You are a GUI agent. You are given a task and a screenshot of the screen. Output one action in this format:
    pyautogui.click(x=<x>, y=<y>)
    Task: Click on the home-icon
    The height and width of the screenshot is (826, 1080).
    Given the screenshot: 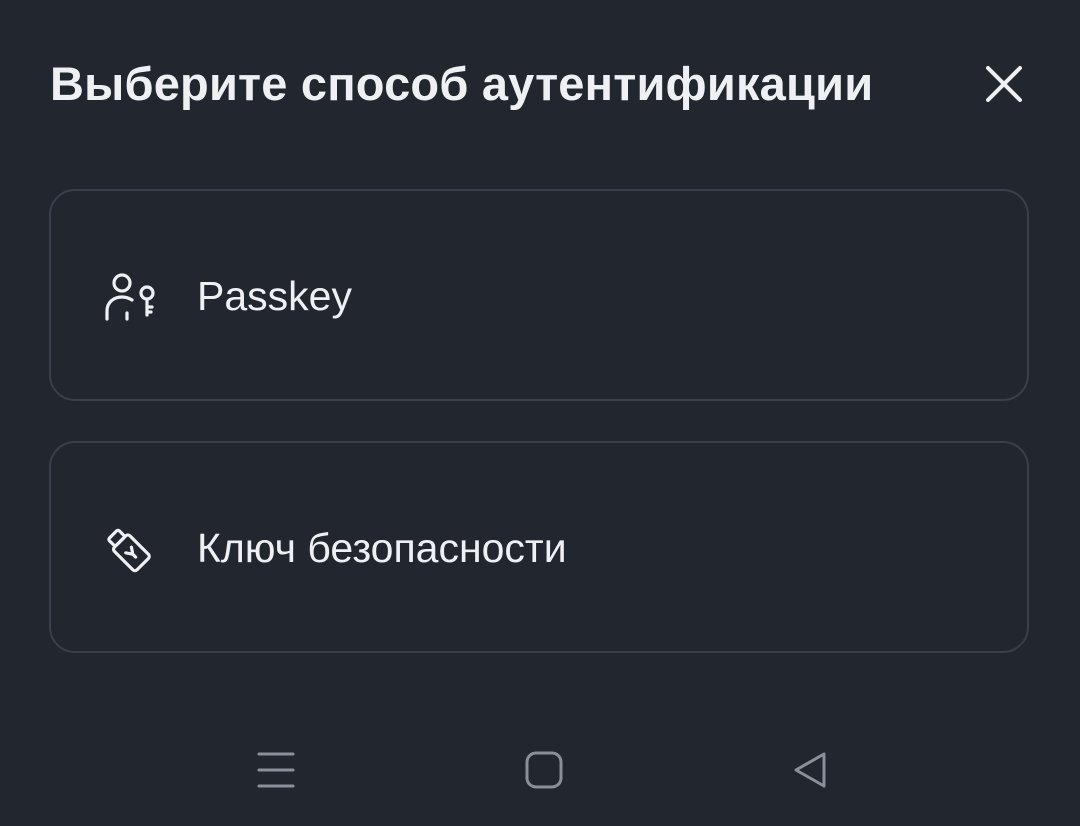 What is the action you would take?
    pyautogui.click(x=544, y=770)
    